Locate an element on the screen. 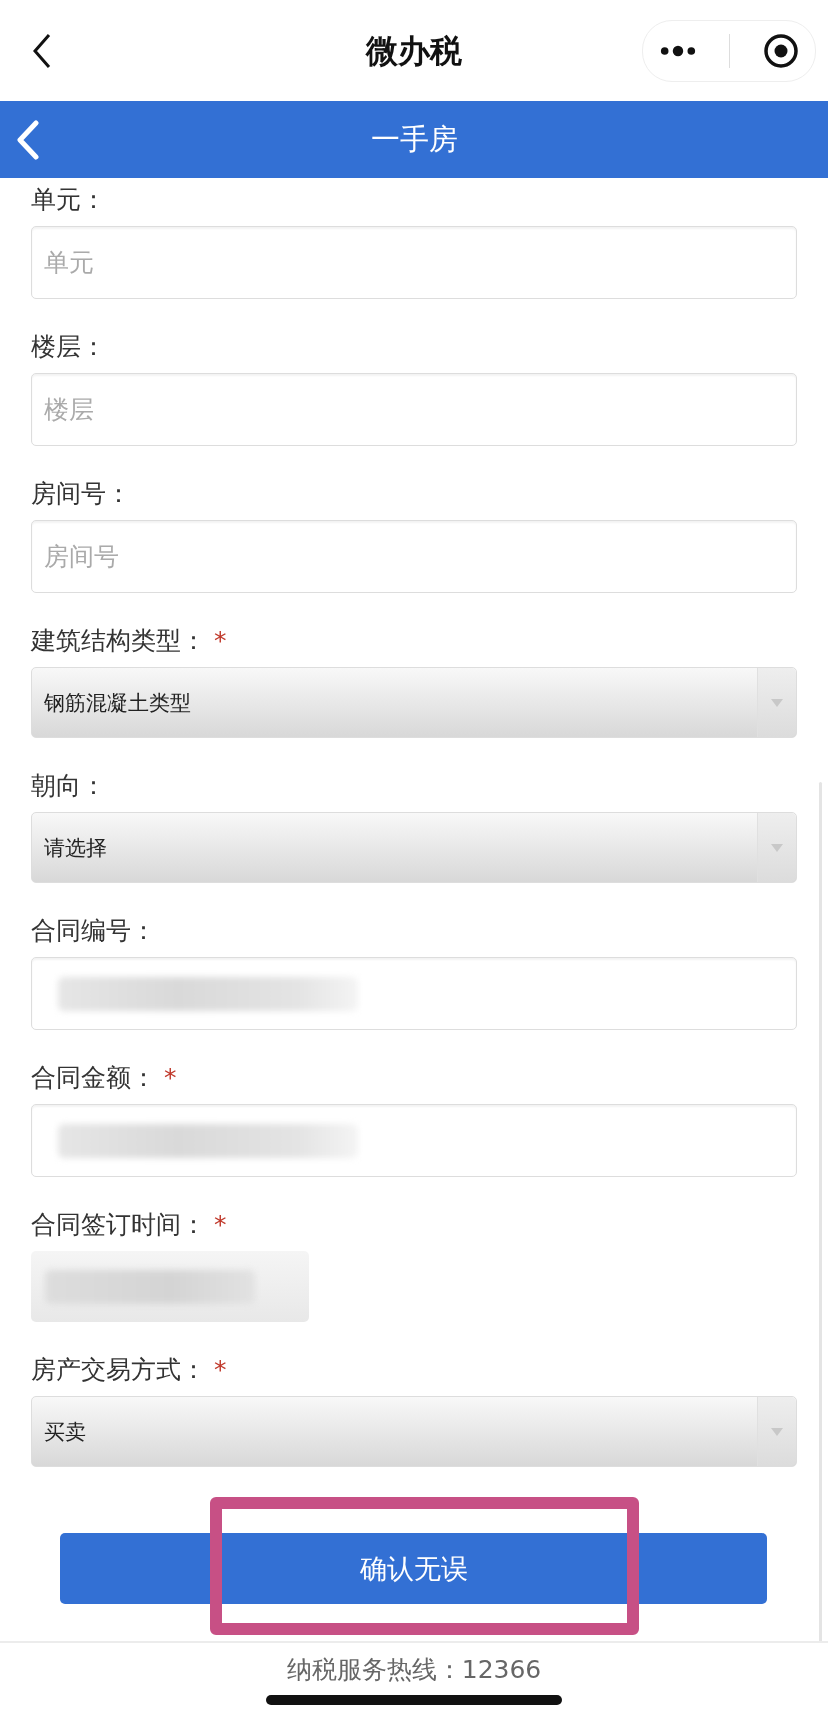 The width and height of the screenshot is (828, 1717). input-field: 楼层 is located at coordinates (414, 409).